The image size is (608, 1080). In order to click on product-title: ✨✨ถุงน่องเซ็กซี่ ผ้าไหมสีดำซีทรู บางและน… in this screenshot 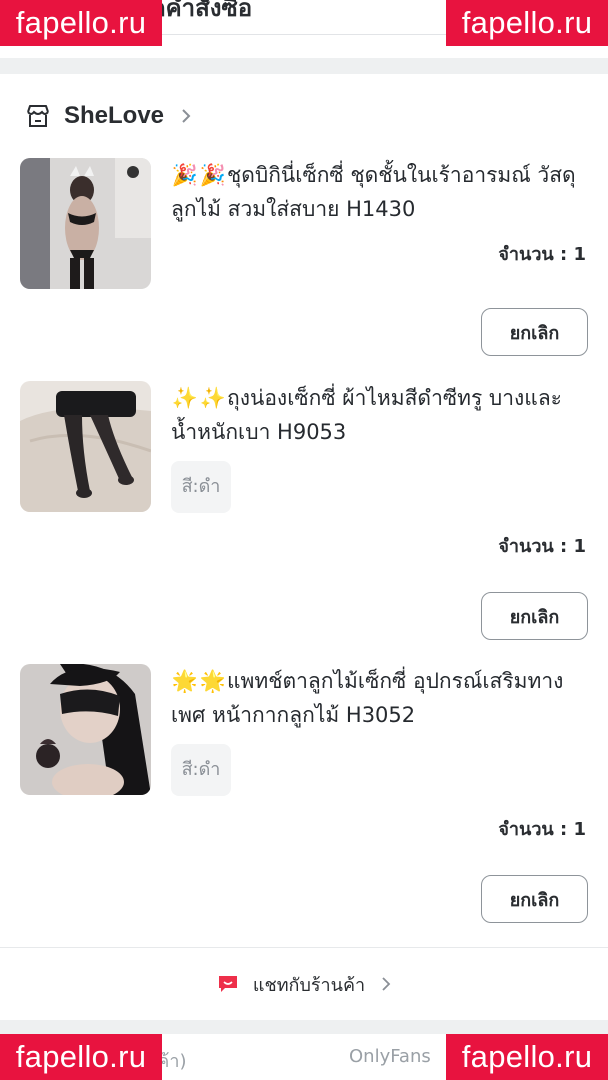, I will do `click(376, 415)`.